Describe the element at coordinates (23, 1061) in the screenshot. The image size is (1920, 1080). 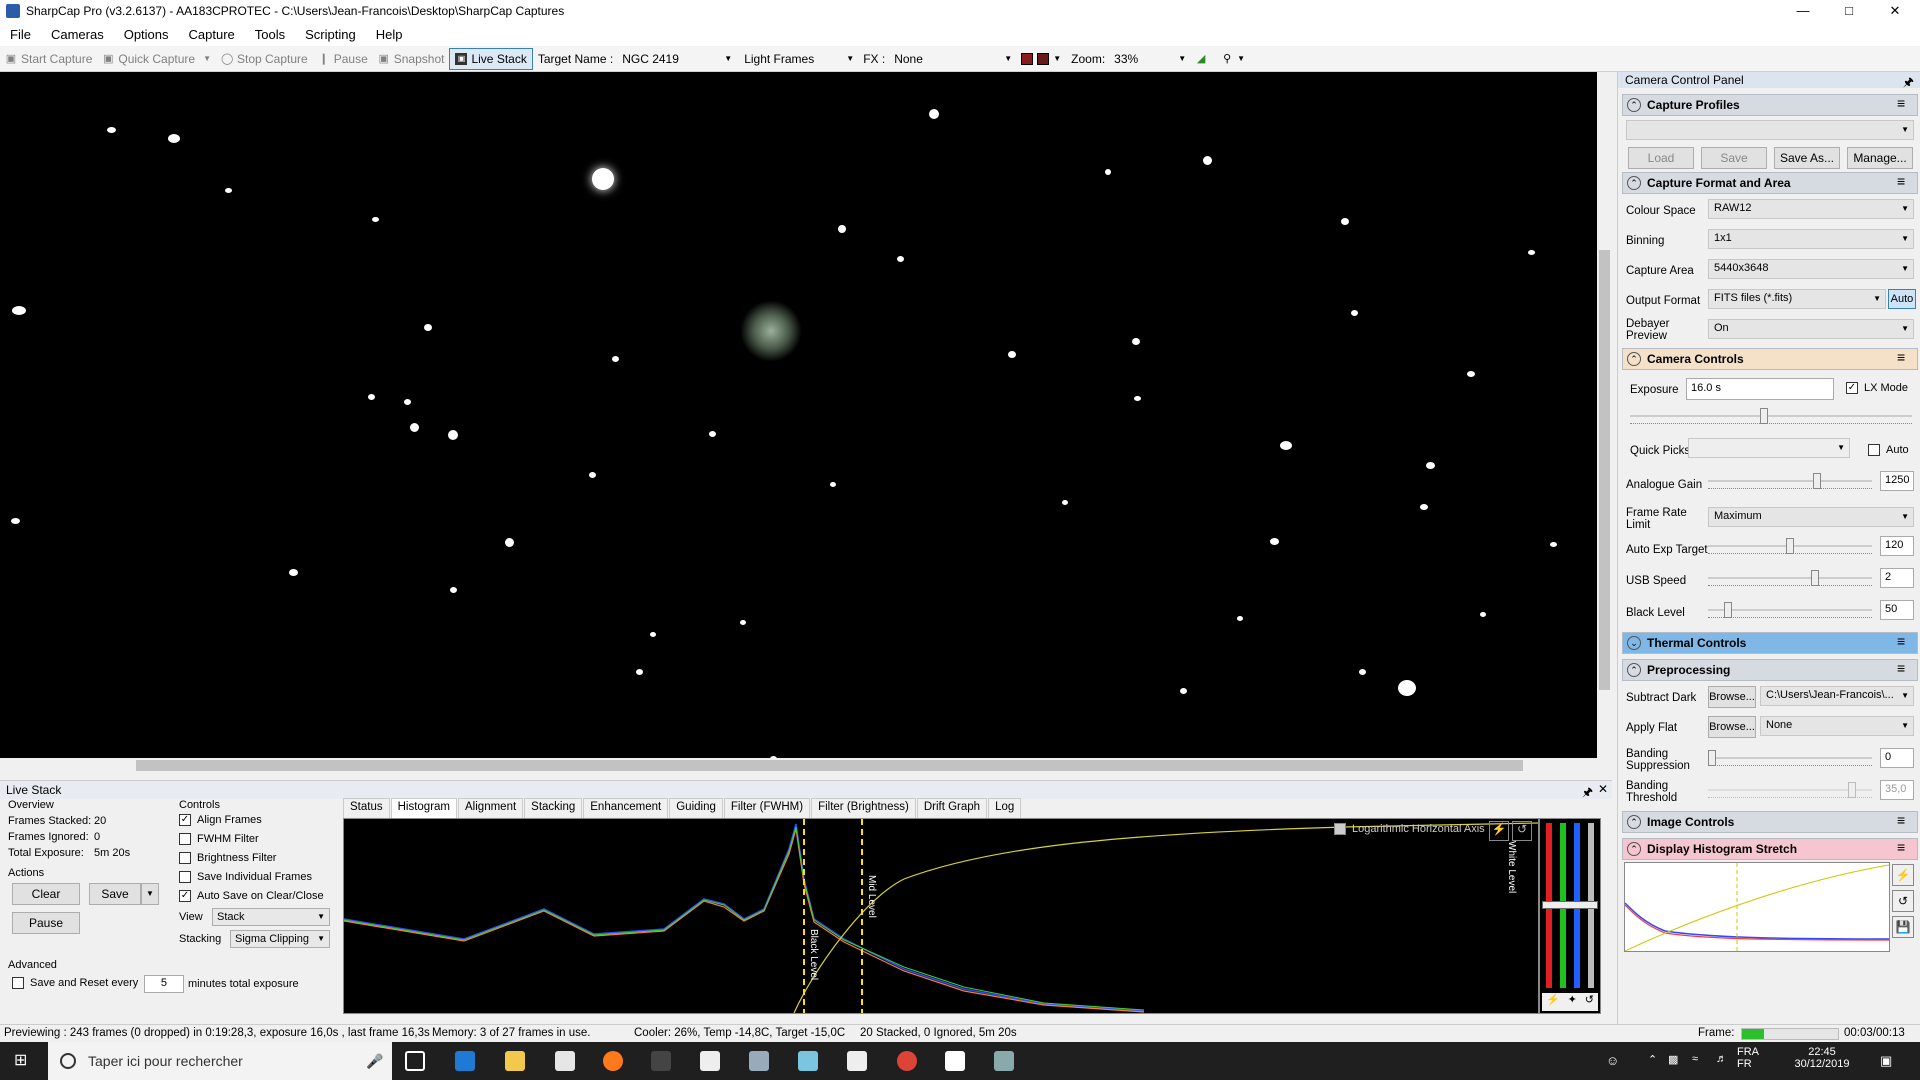
I see `windows-start-icon: ⊞` at that location.